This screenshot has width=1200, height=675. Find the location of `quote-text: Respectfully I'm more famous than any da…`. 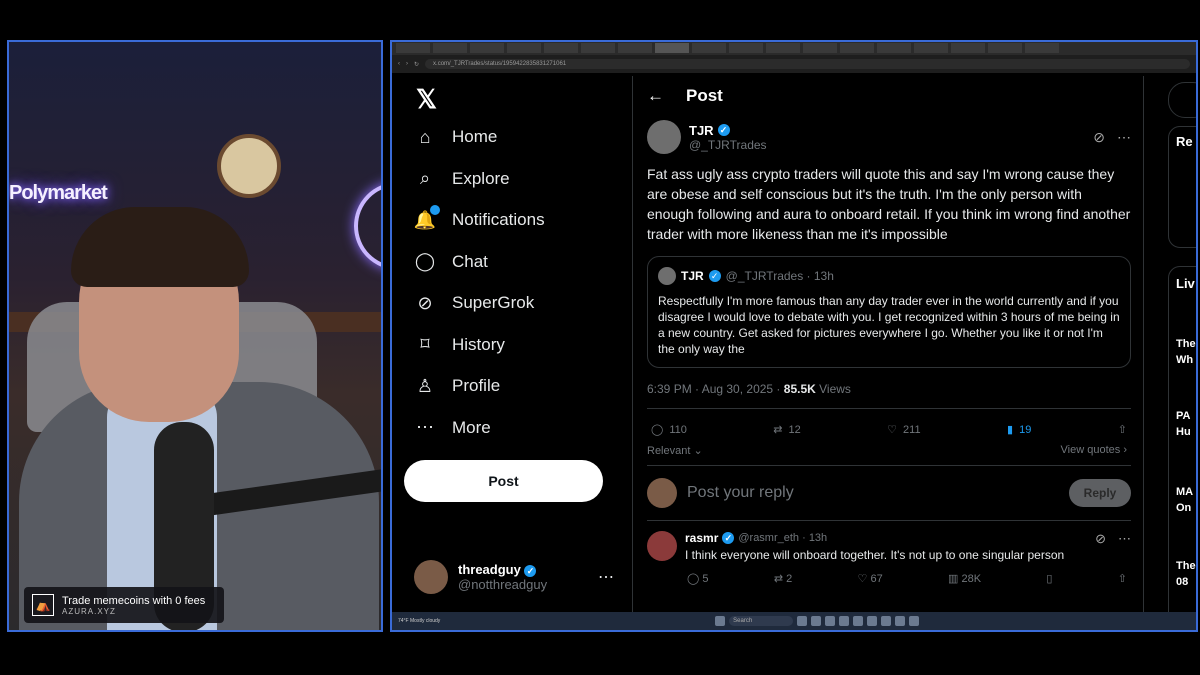

quote-text: Respectfully I'm more famous than any da… is located at coordinates (889, 325).